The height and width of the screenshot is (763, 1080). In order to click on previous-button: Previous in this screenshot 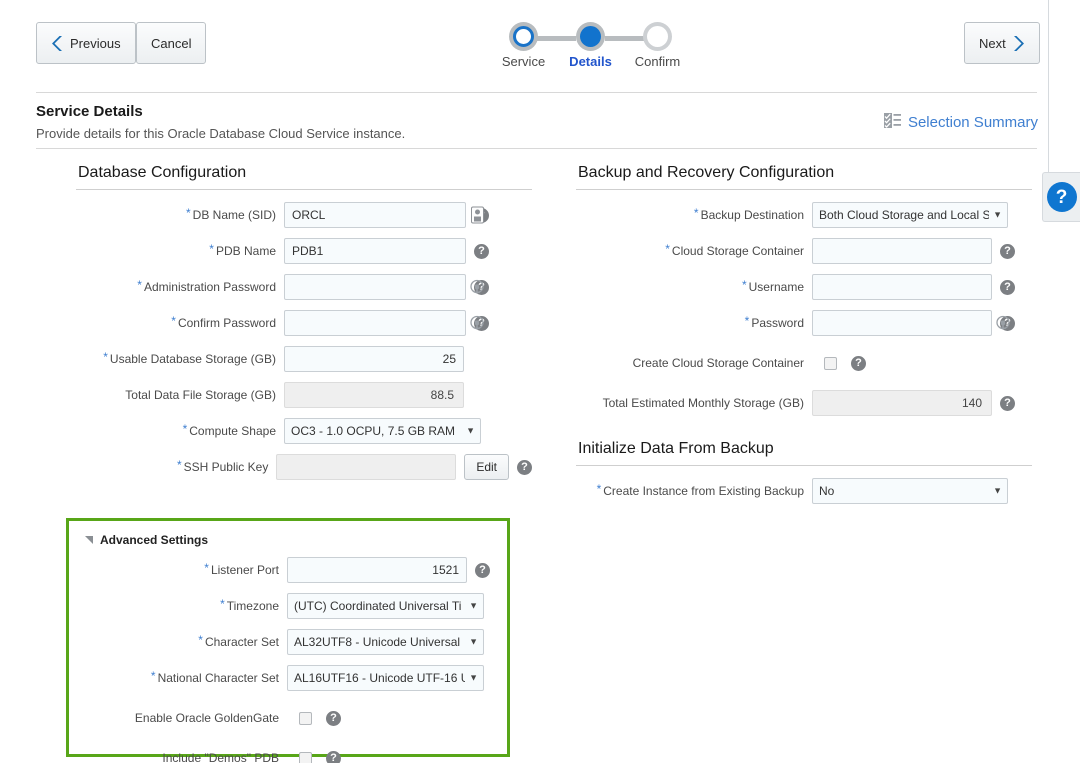, I will do `click(86, 43)`.